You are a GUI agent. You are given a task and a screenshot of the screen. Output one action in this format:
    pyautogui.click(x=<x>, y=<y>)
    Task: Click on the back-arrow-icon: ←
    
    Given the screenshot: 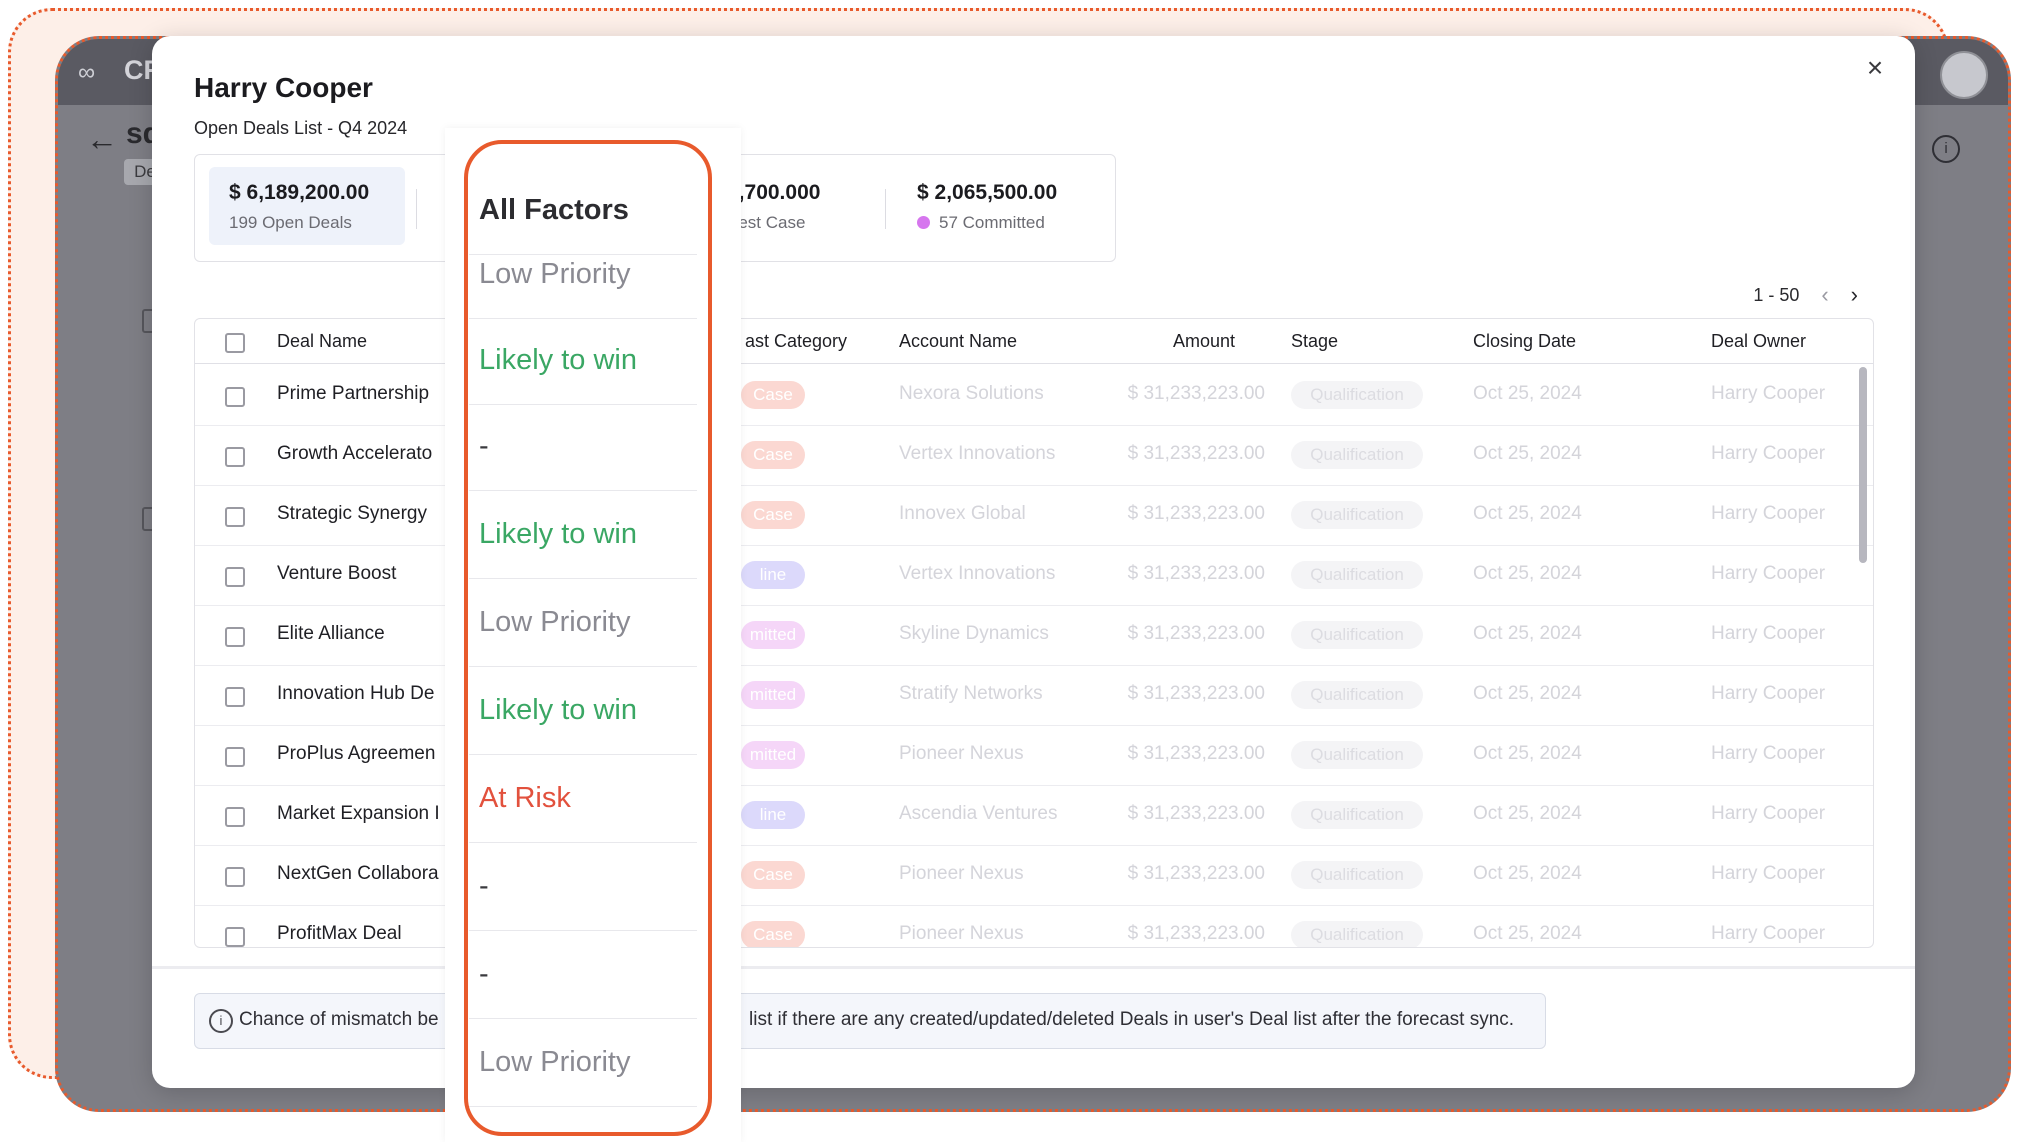 What is the action you would take?
    pyautogui.click(x=102, y=139)
    